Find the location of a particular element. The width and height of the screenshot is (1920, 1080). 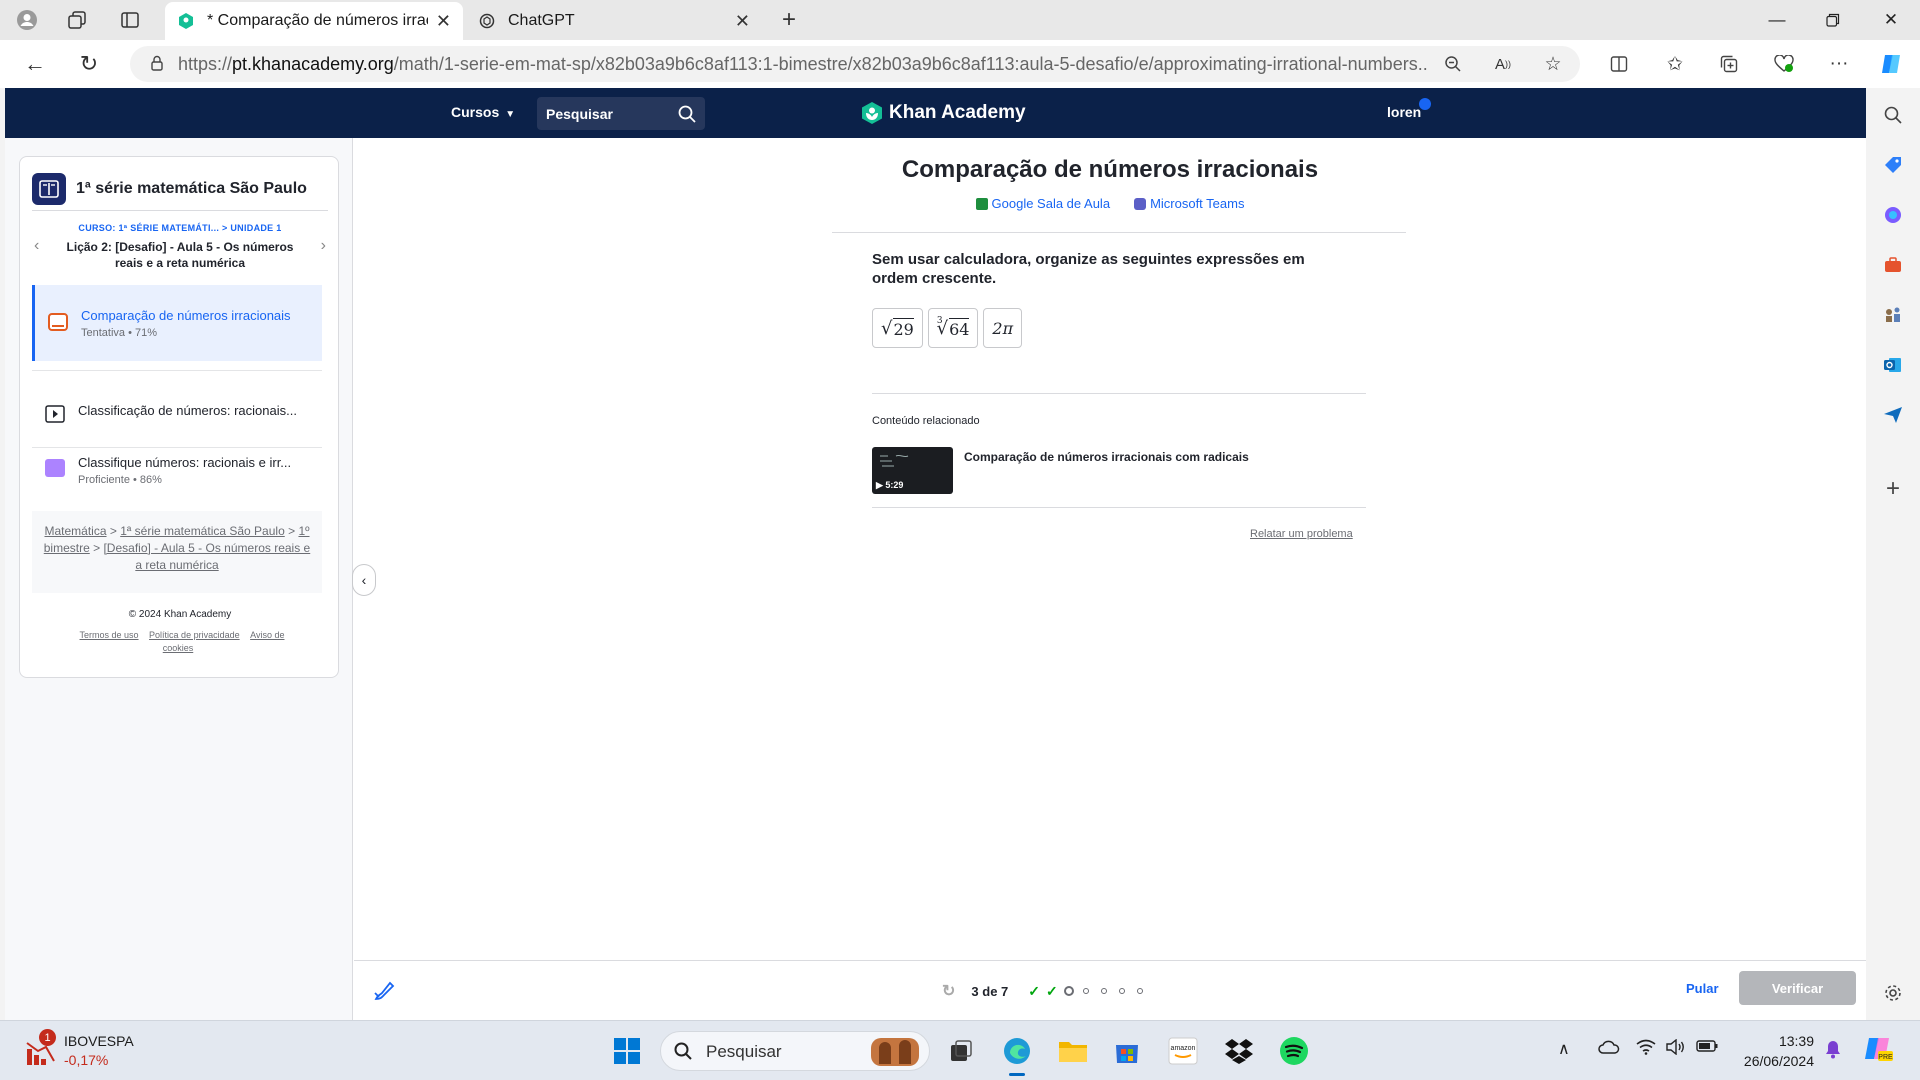

close-window-icon: ✕ is located at coordinates (1891, 20).